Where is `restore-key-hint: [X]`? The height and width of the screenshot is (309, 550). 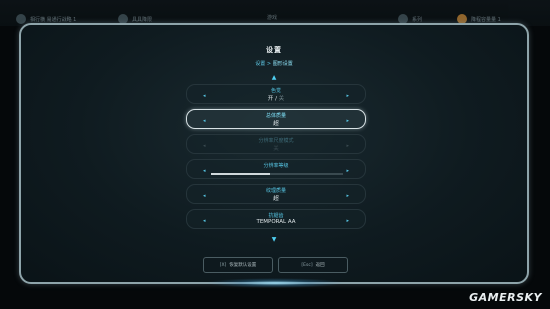
restore-key-hint: [X] is located at coordinates (223, 265).